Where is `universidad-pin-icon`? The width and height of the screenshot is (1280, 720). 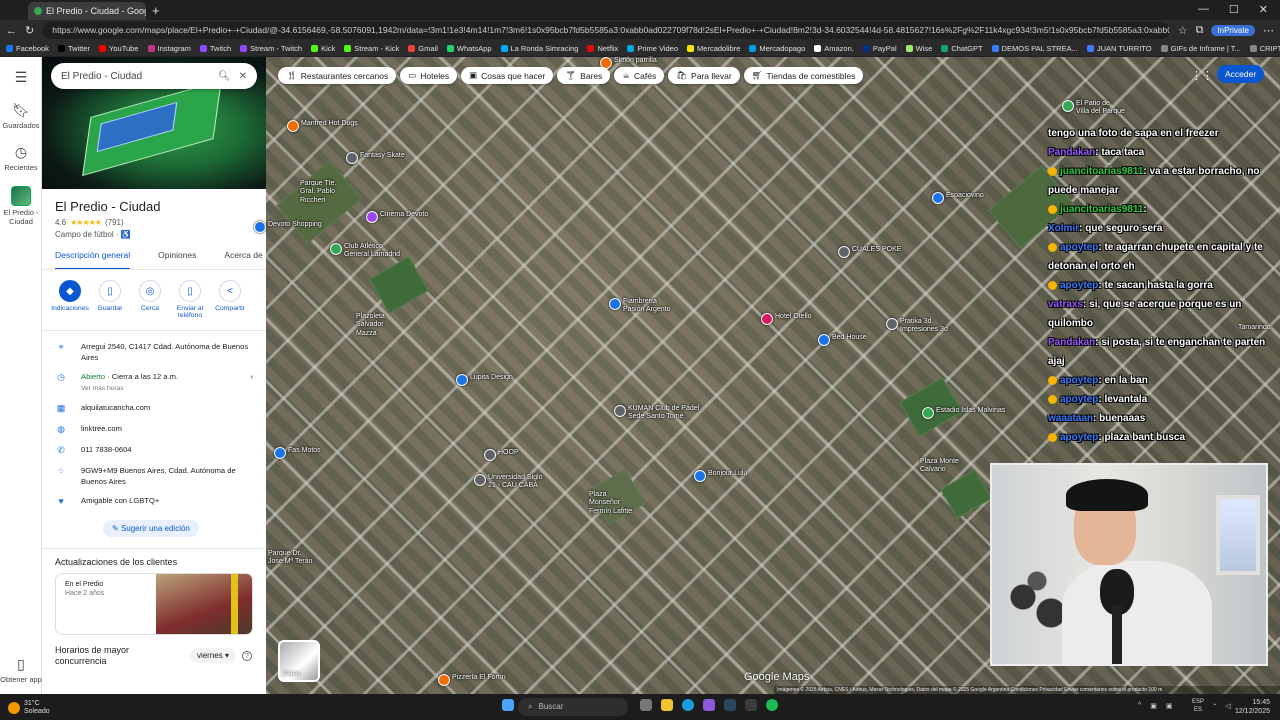
universidad-pin-icon is located at coordinates (480, 480).